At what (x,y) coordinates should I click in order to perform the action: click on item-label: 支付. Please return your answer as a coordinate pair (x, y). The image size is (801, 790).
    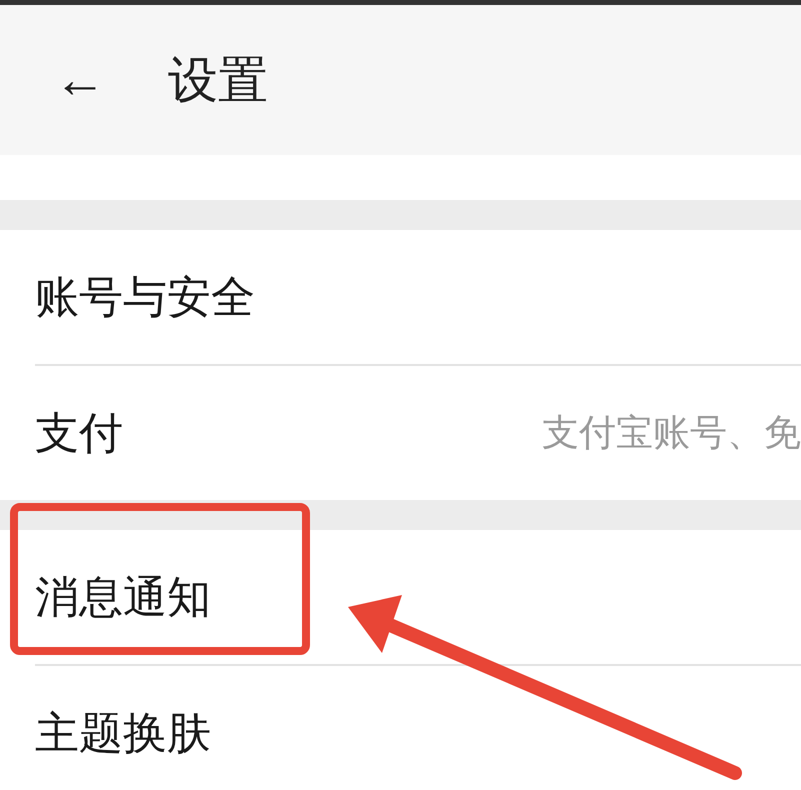
    Looking at the image, I should click on (79, 433).